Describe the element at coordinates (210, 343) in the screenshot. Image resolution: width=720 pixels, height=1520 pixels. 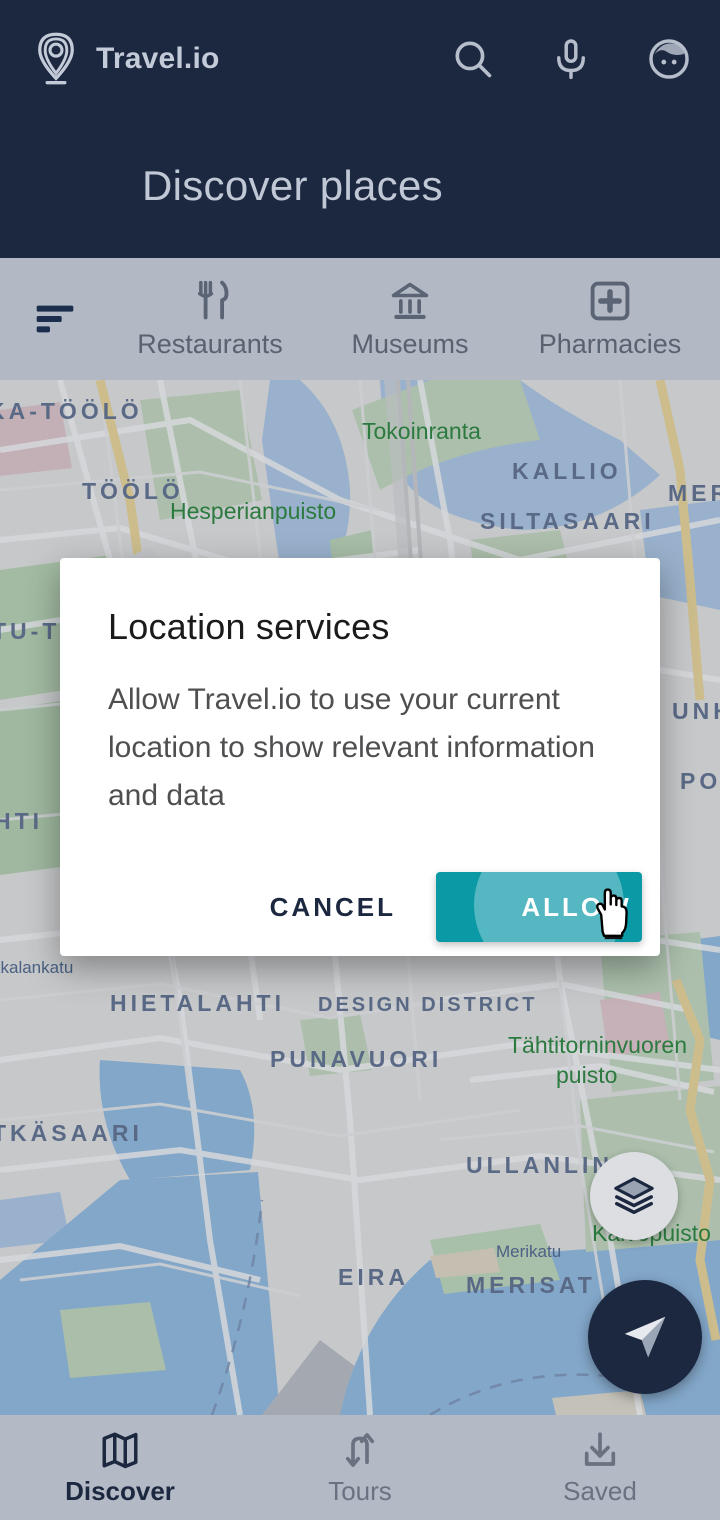
I see `tab-label: Restaurants` at that location.